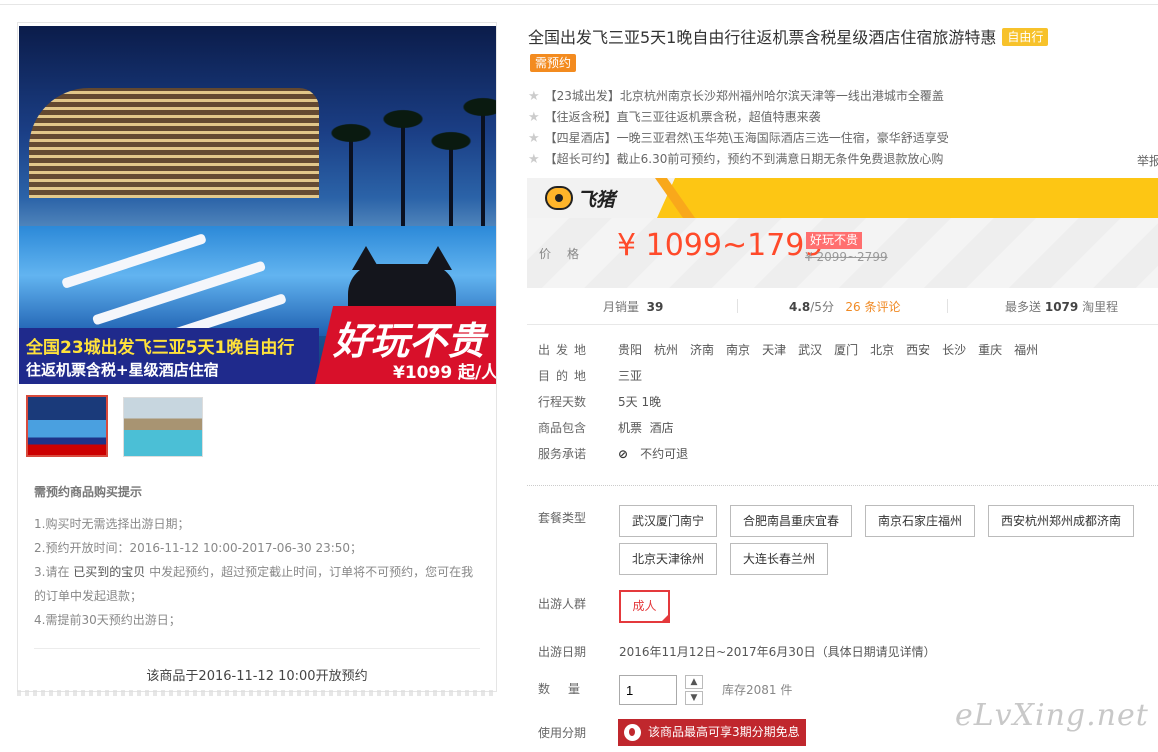  I want to click on top-divider, so click(579, 4).